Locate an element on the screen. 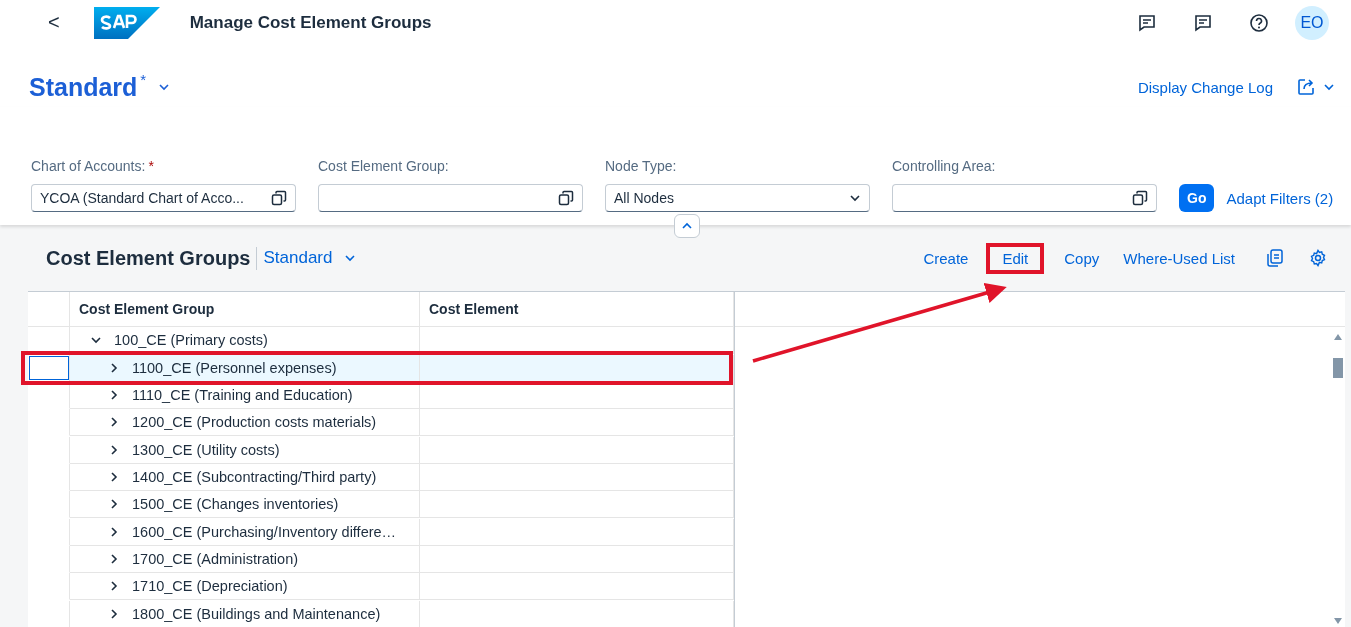 This screenshot has height=627, width=1351. copy-icon is located at coordinates (1275, 258).